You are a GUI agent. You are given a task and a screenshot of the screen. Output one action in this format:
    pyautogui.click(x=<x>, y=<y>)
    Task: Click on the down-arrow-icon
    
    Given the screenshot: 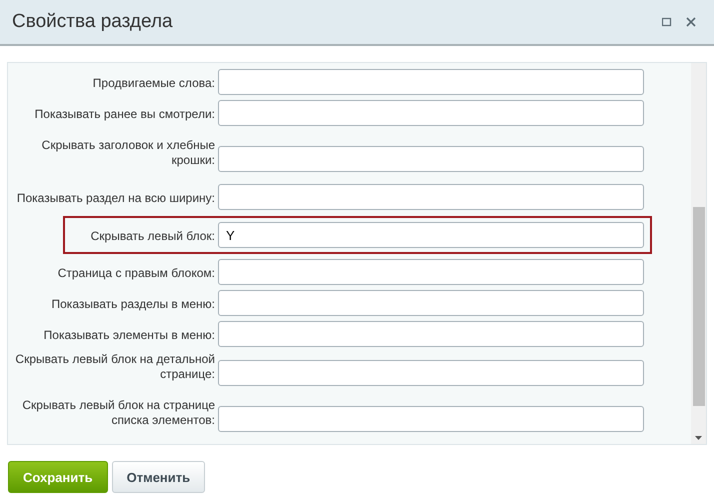 What is the action you would take?
    pyautogui.click(x=698, y=438)
    